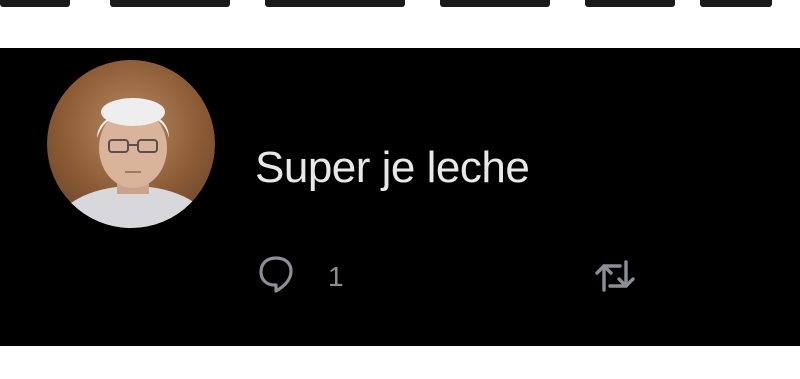  I want to click on speech-bubble-icon, so click(276, 276).